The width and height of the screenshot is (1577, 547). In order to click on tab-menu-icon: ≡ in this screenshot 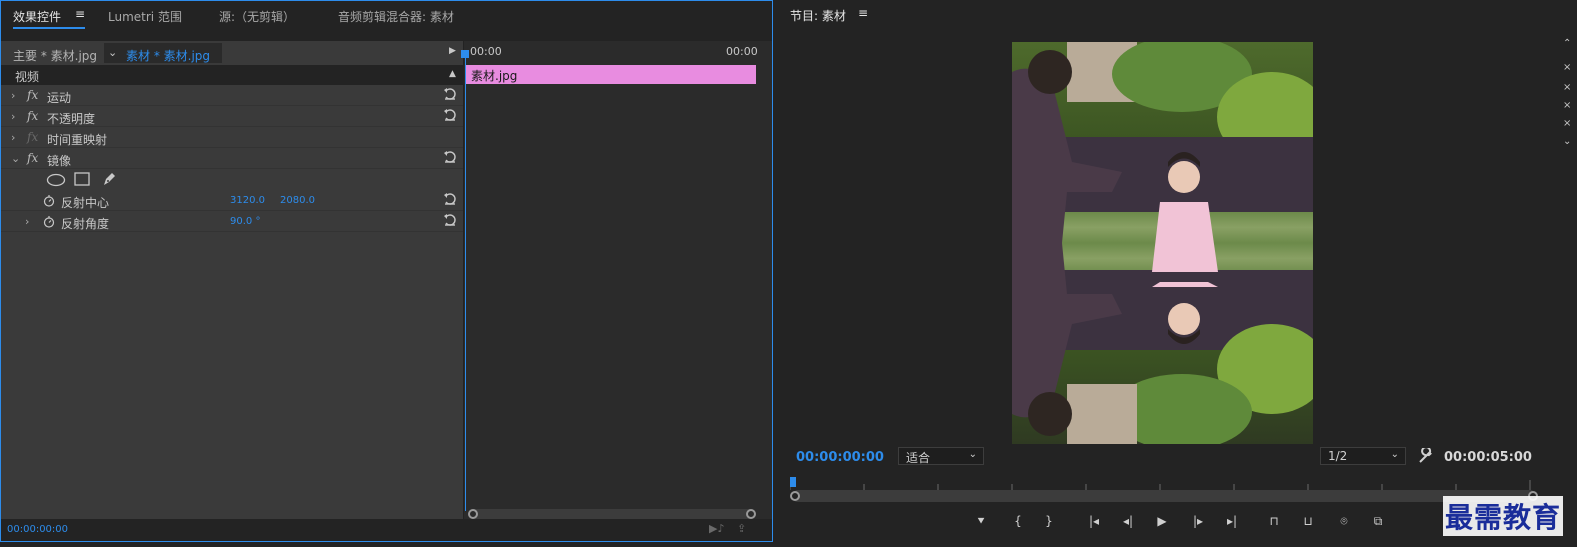, I will do `click(80, 14)`.